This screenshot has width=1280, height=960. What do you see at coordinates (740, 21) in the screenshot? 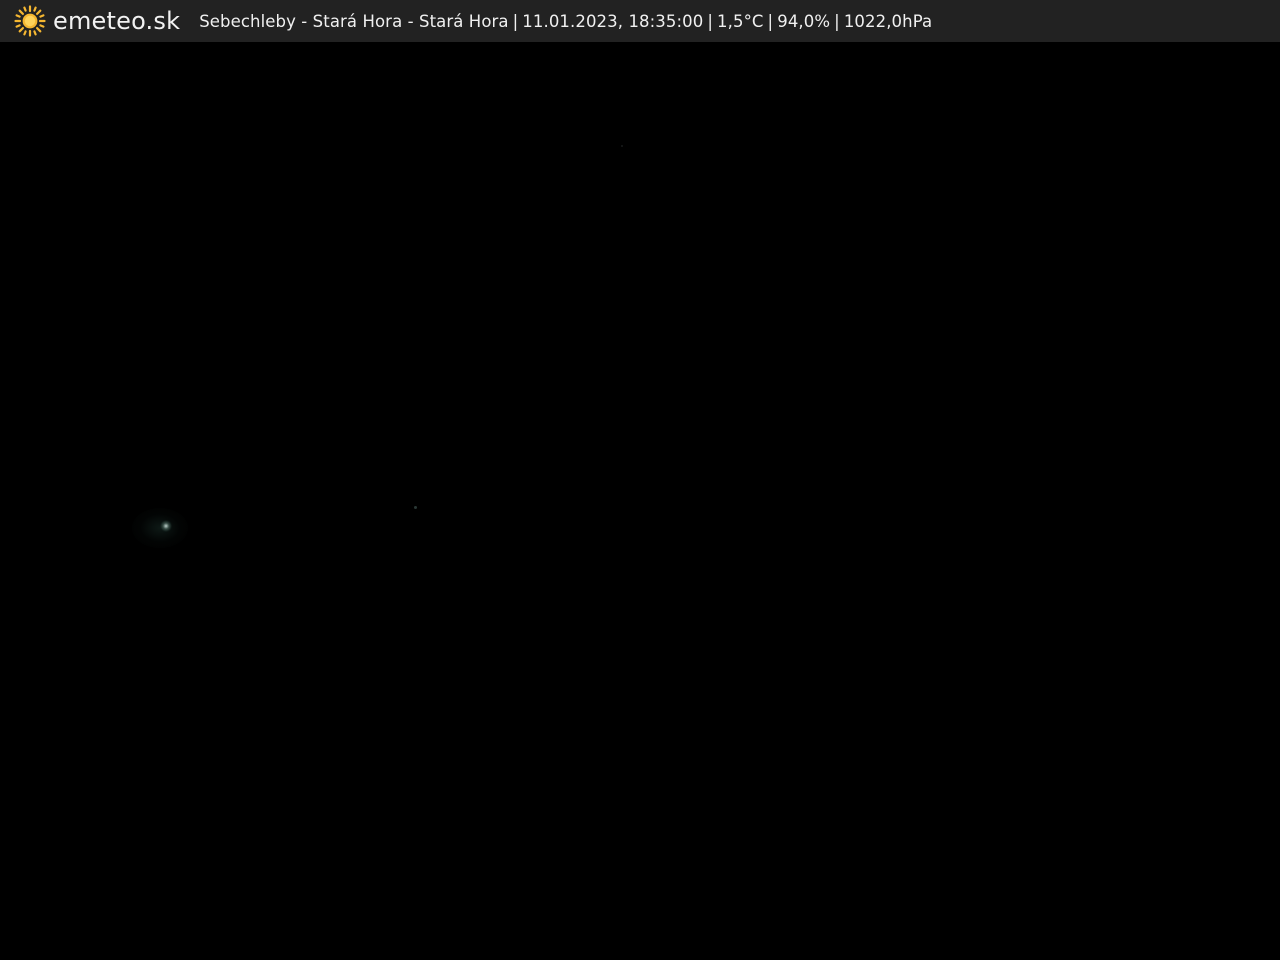
I see `temperature-value: 1,5°C` at bounding box center [740, 21].